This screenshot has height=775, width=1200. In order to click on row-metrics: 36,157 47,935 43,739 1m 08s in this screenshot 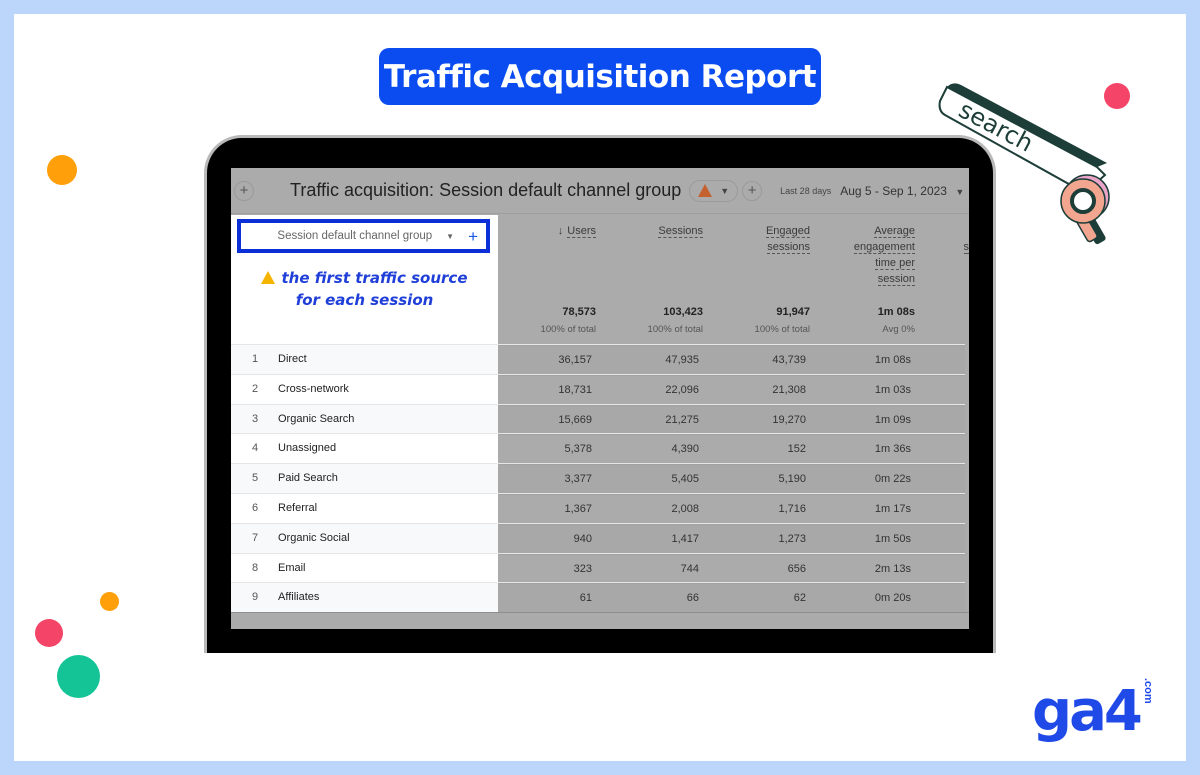, I will do `click(731, 359)`.